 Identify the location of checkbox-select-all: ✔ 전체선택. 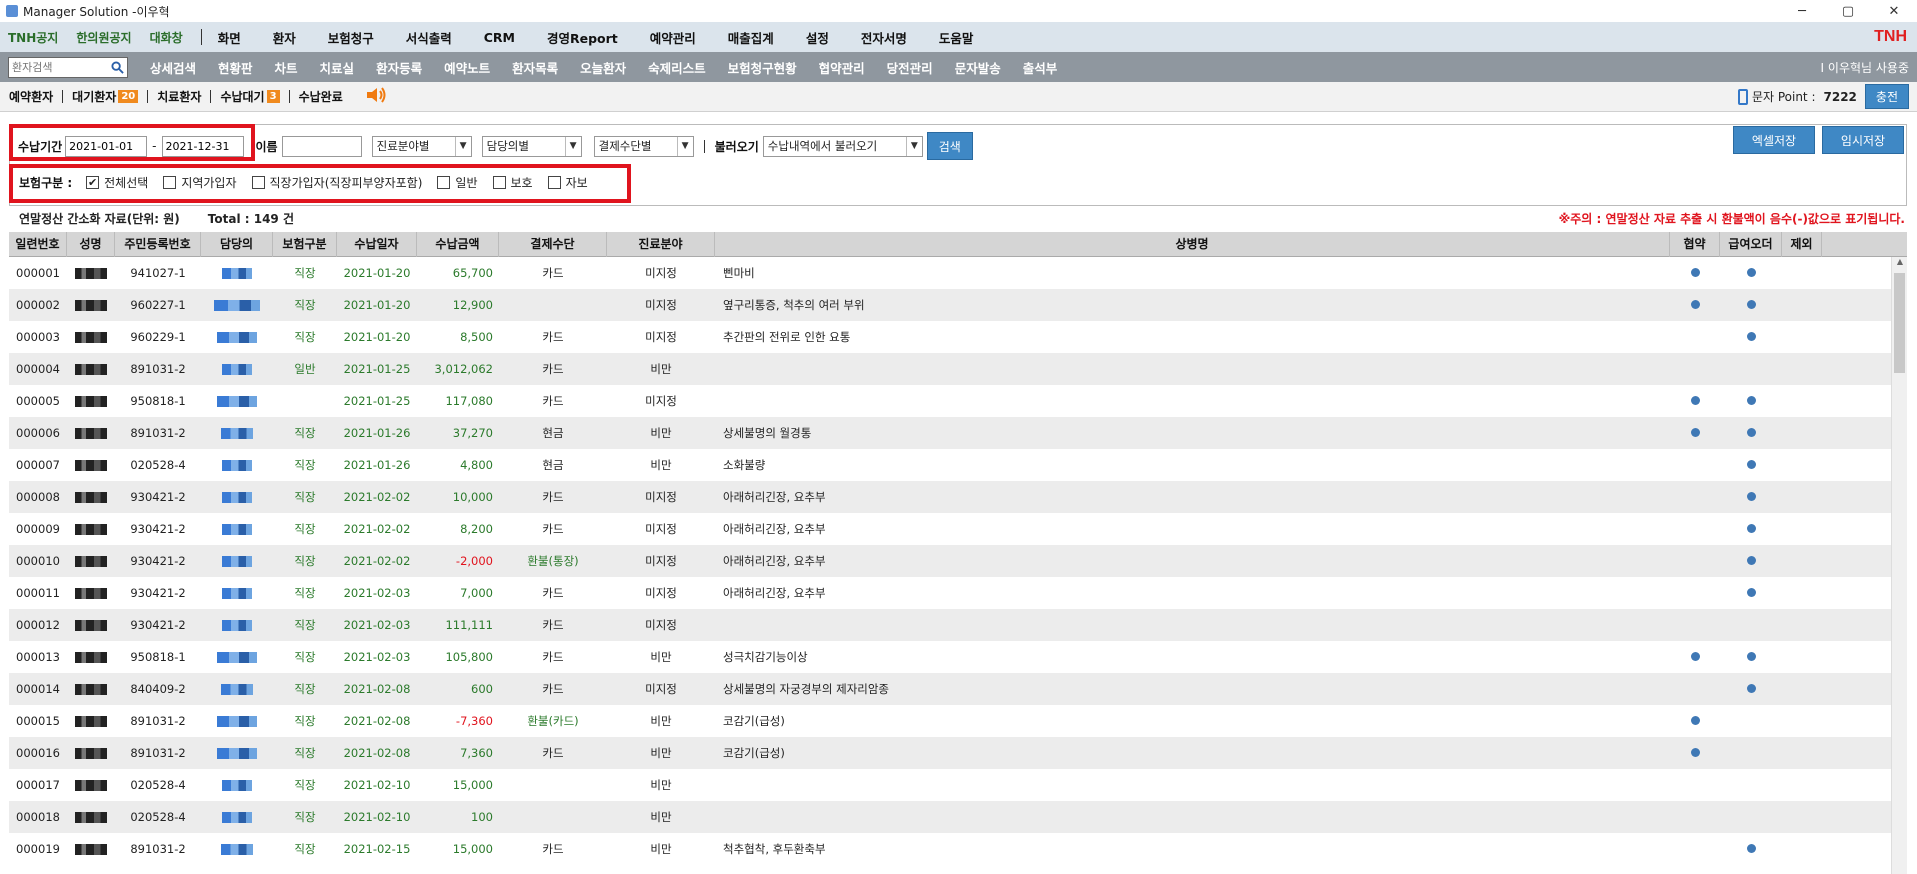
(117, 182).